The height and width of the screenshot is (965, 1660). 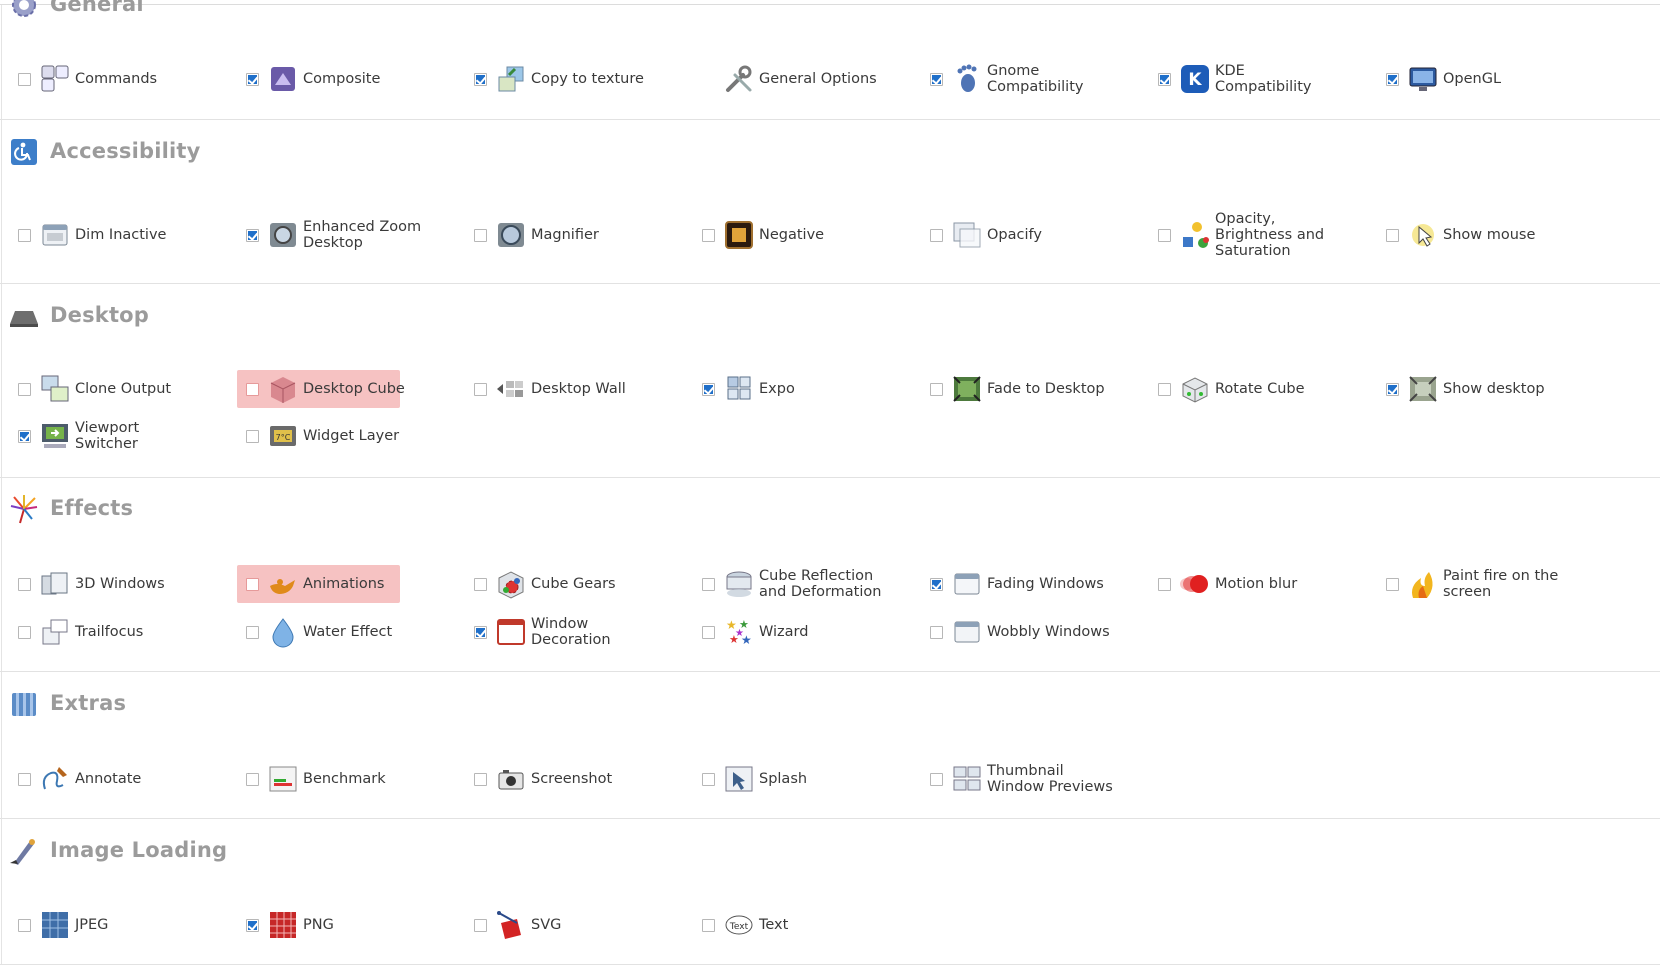 I want to click on plugin-paint-fire-on-the-screen: Paint fire on the screen, so click(x=1486, y=584).